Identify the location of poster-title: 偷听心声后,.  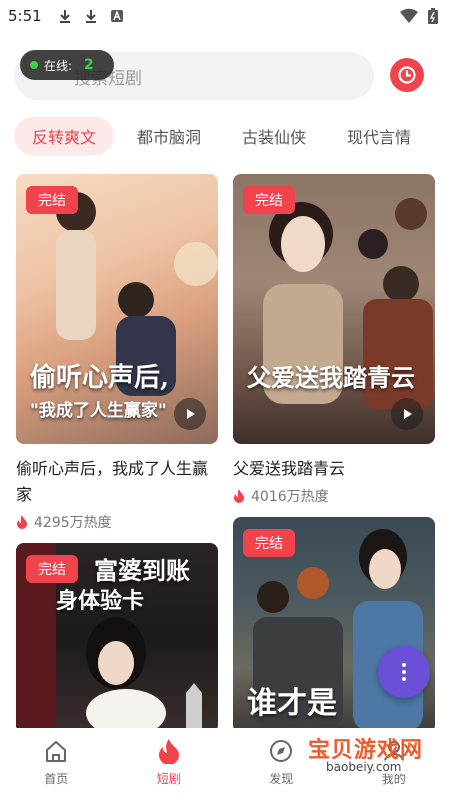
(100, 378).